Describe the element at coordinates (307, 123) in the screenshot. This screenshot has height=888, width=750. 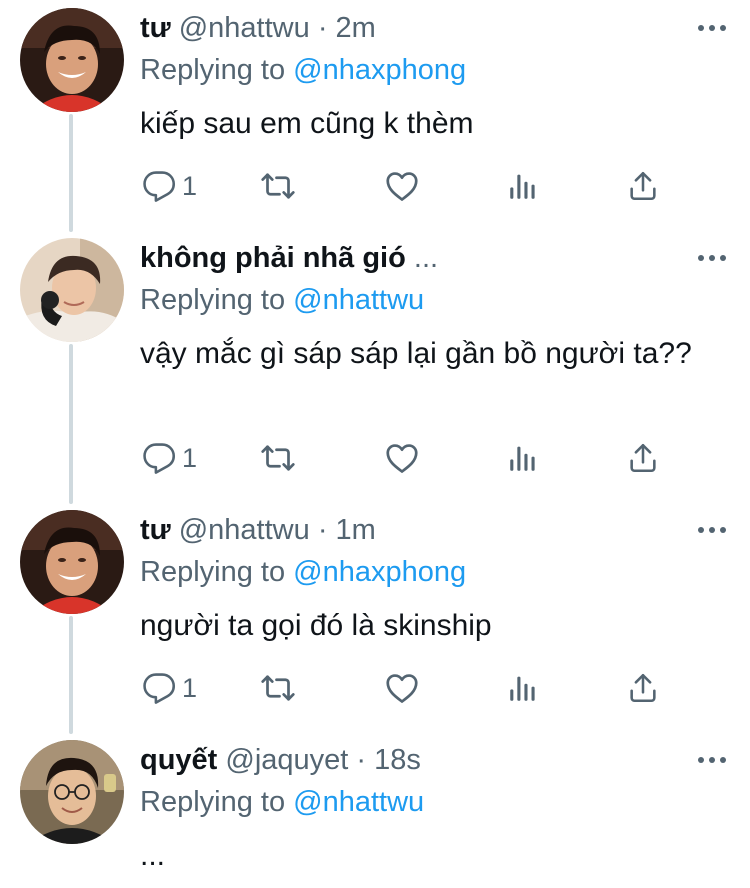
I see `tweet-text: kiếp sau em cũng k thèm` at that location.